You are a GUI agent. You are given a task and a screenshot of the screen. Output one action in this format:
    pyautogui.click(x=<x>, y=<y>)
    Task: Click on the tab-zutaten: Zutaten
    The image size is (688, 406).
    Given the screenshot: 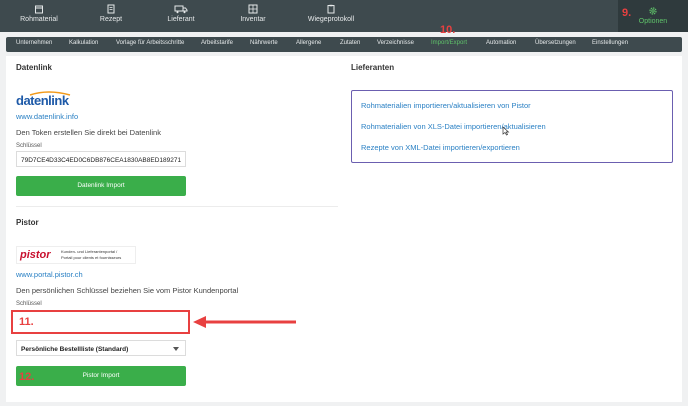 What is the action you would take?
    pyautogui.click(x=350, y=43)
    